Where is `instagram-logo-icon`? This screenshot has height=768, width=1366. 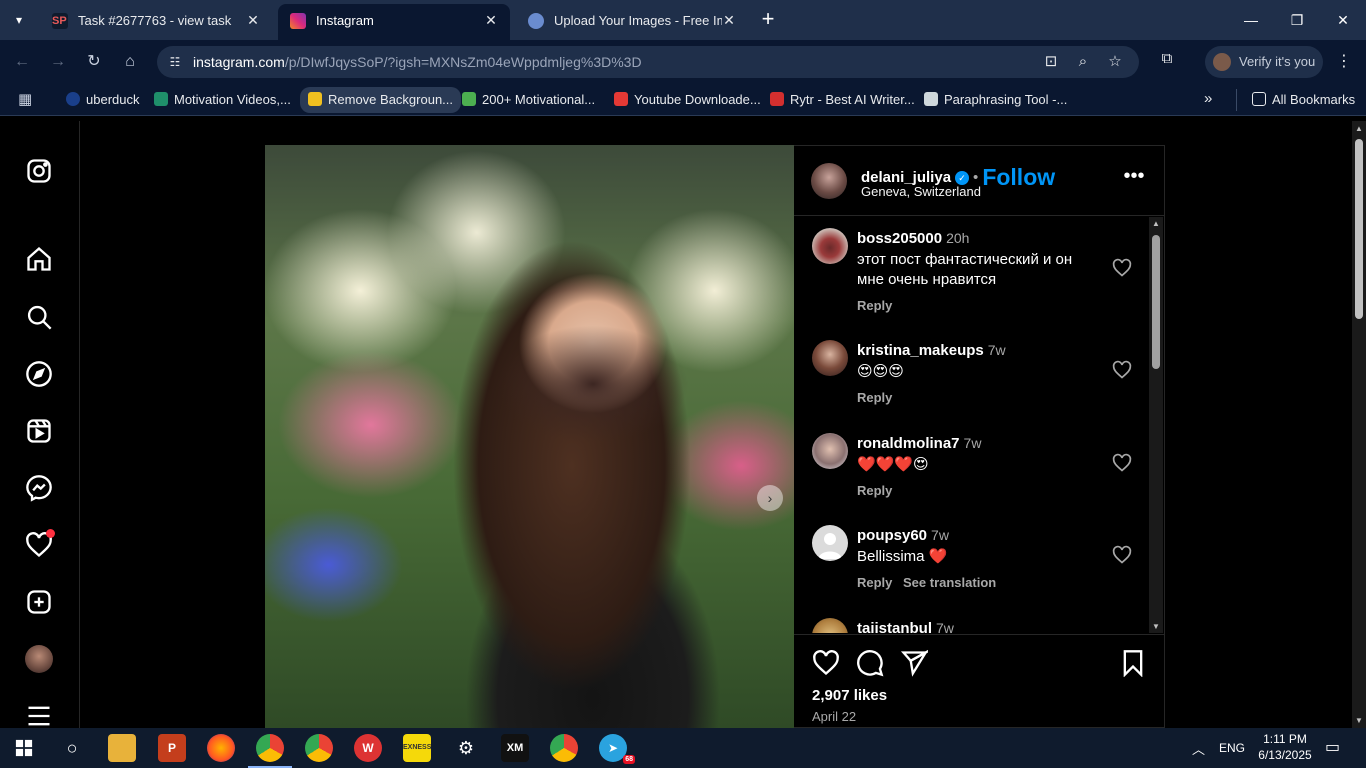
instagram-logo-icon is located at coordinates (39, 171).